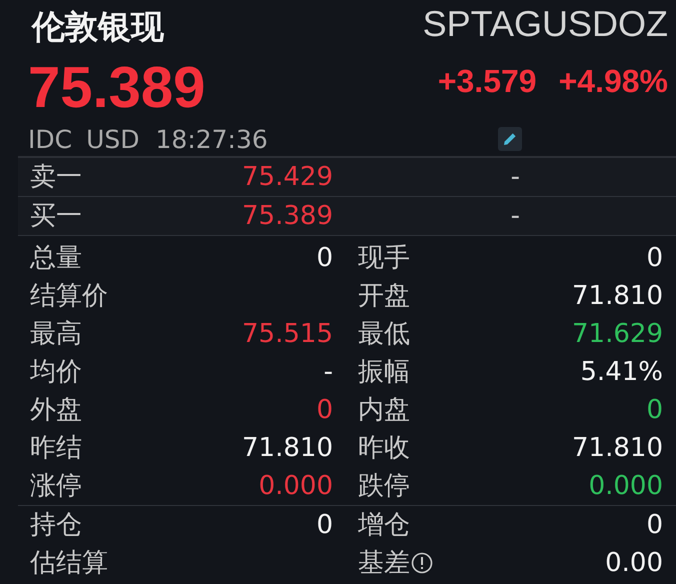  What do you see at coordinates (69, 296) in the screenshot?
I see `field-label: 结算价` at bounding box center [69, 296].